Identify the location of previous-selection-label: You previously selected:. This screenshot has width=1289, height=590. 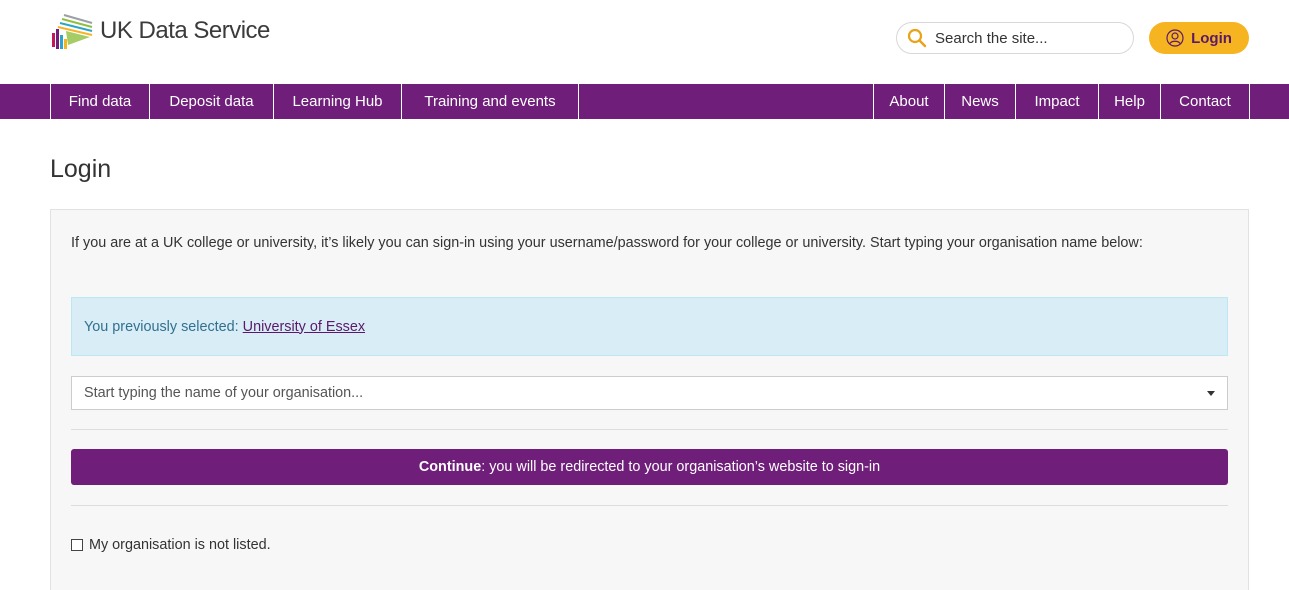
(161, 326).